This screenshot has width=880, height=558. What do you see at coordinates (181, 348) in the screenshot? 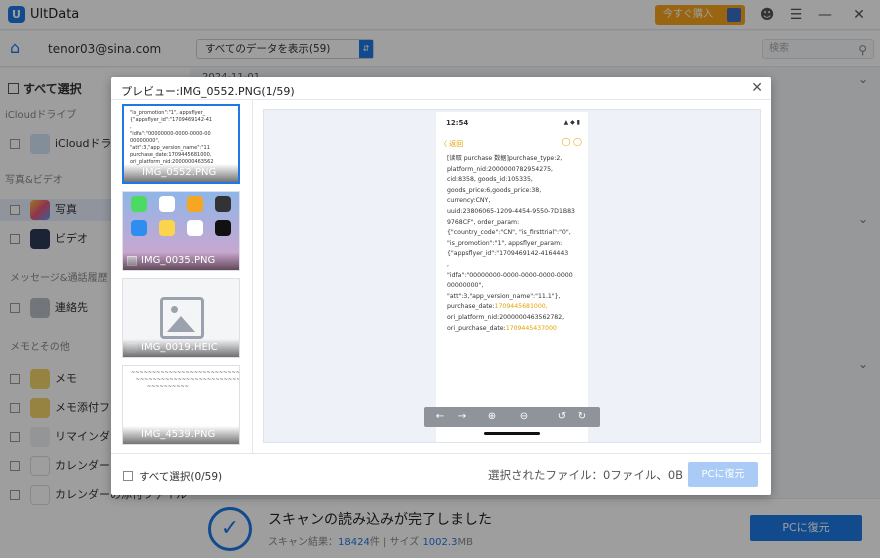
I see `thumbnail-caption: IMG_0019.HEIC` at bounding box center [181, 348].